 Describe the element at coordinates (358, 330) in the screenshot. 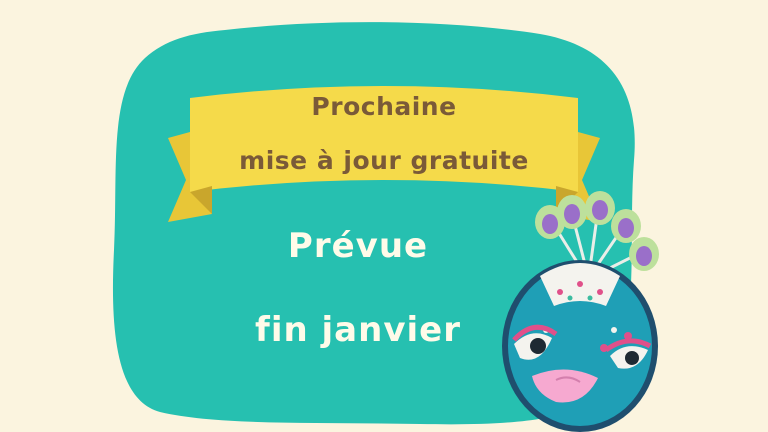

I see `message-line-2: fin janvier` at that location.